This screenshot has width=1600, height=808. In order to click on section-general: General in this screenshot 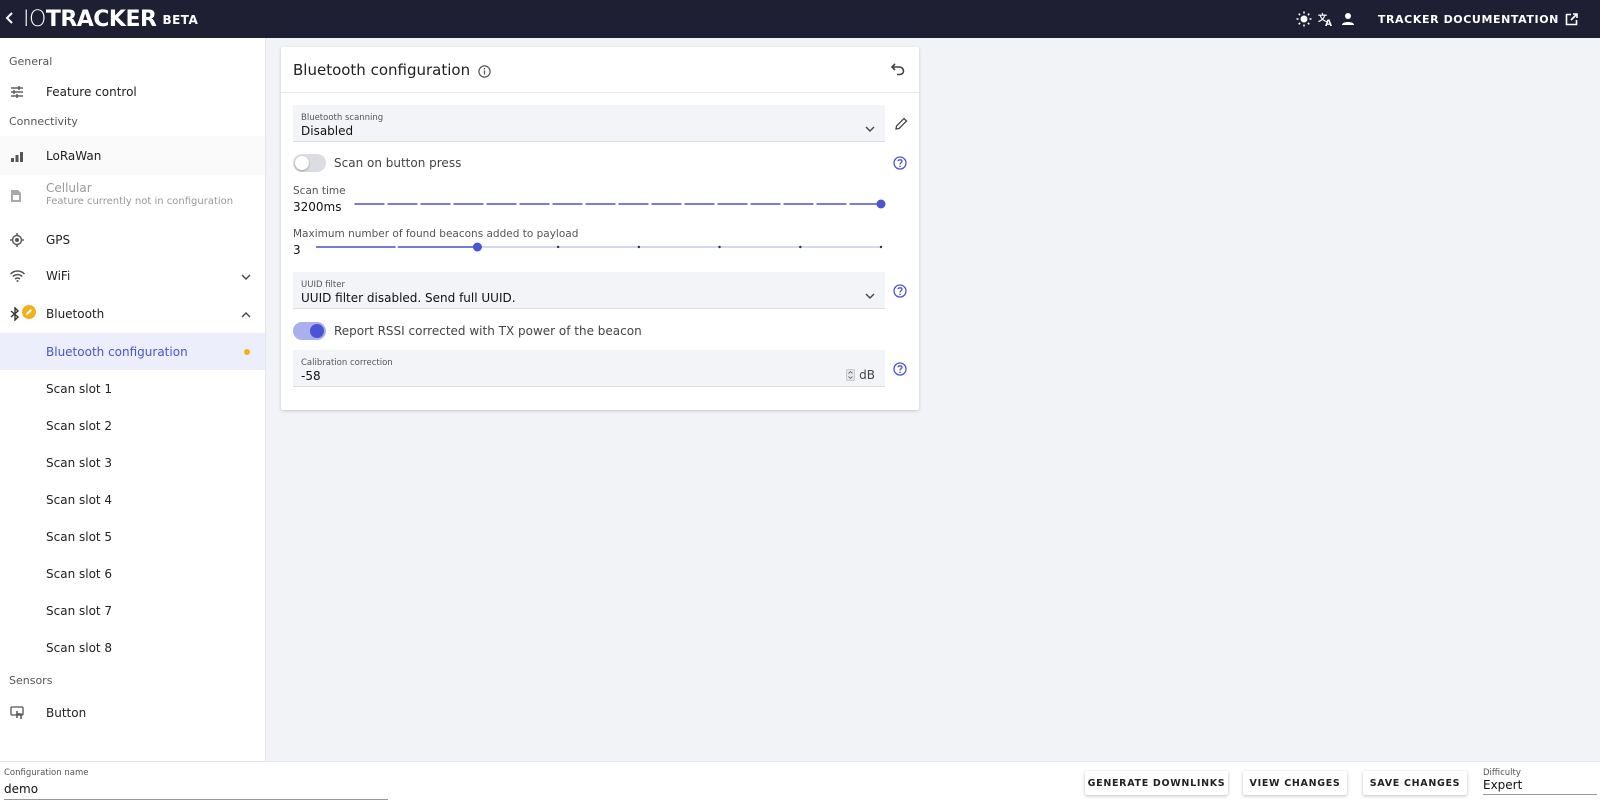, I will do `click(31, 61)`.